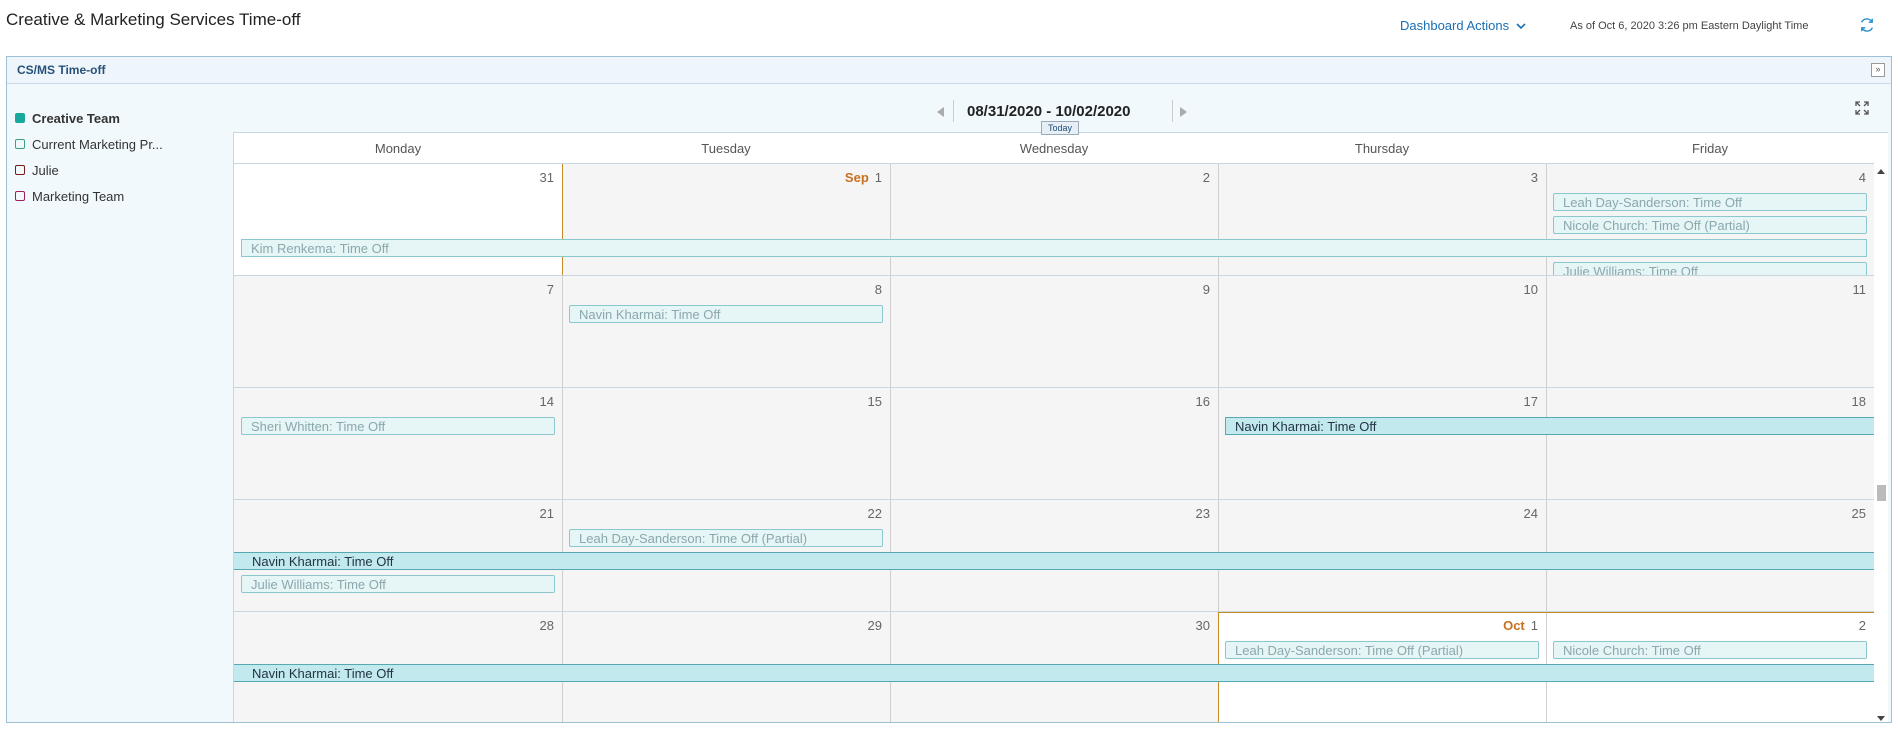  What do you see at coordinates (1878, 70) in the screenshot?
I see `collapse-icon: »` at bounding box center [1878, 70].